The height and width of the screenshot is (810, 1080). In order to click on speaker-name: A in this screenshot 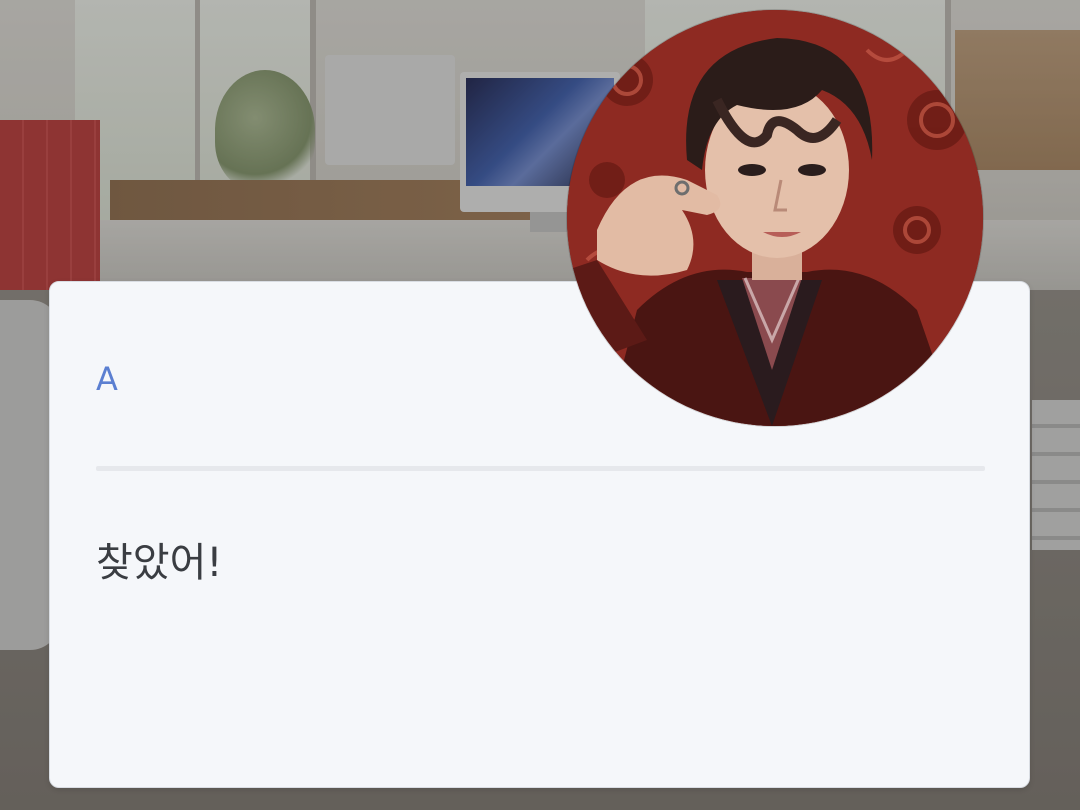, I will do `click(107, 379)`.